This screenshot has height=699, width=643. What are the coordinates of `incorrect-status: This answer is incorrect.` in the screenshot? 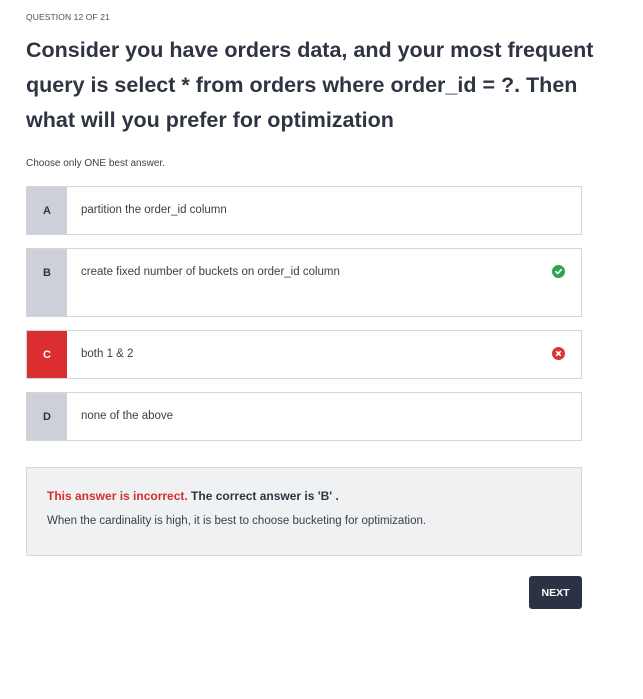 It's located at (117, 496).